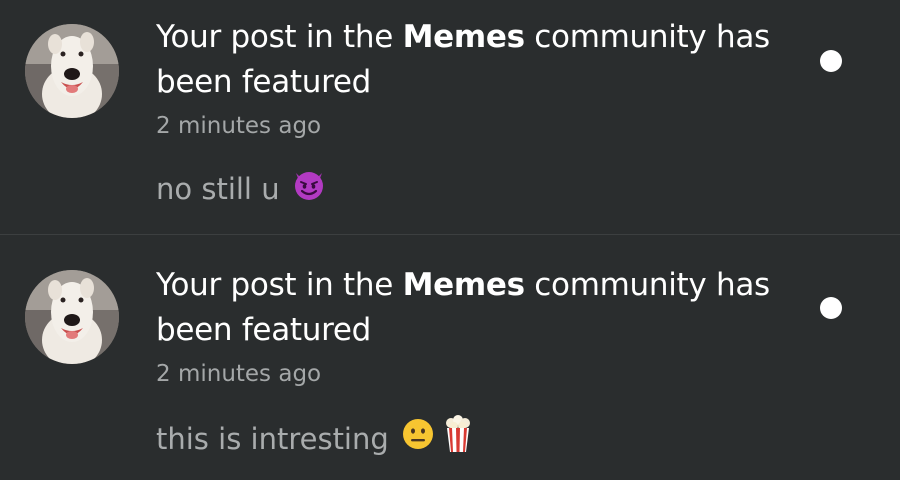 Image resolution: width=900 pixels, height=480 pixels. I want to click on notification-message: this is intresting, so click(476, 439).